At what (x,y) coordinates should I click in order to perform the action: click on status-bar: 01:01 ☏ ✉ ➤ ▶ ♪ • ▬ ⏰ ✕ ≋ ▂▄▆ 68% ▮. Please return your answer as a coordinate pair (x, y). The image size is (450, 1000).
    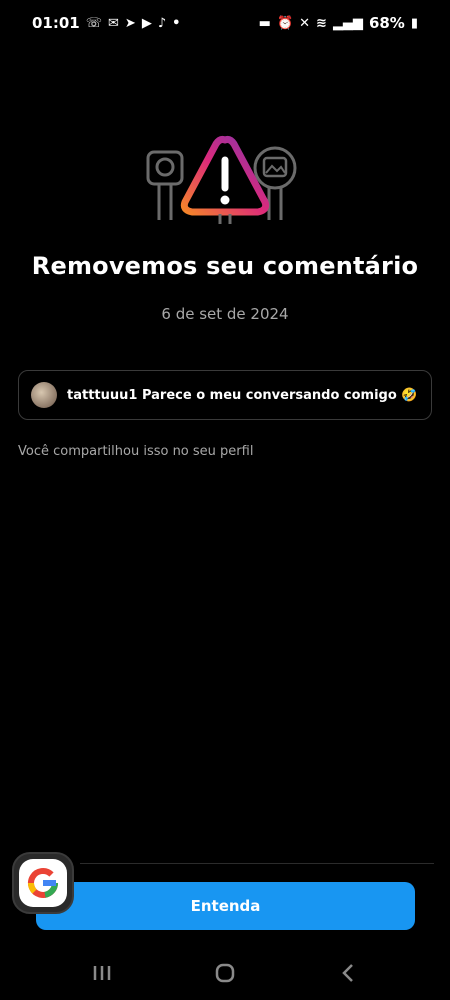
    Looking at the image, I should click on (225, 23).